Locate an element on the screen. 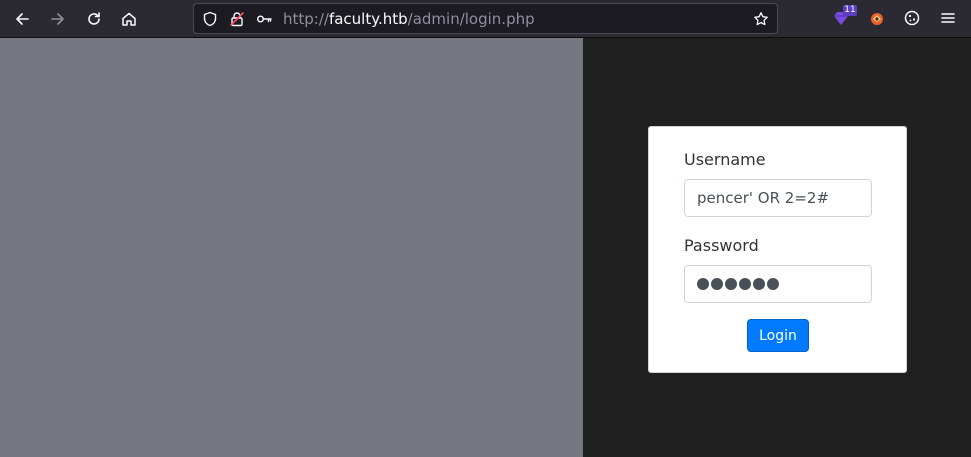  browser-toolbar: http://faculty.htb/admin/login.php 11 is located at coordinates (485, 19).